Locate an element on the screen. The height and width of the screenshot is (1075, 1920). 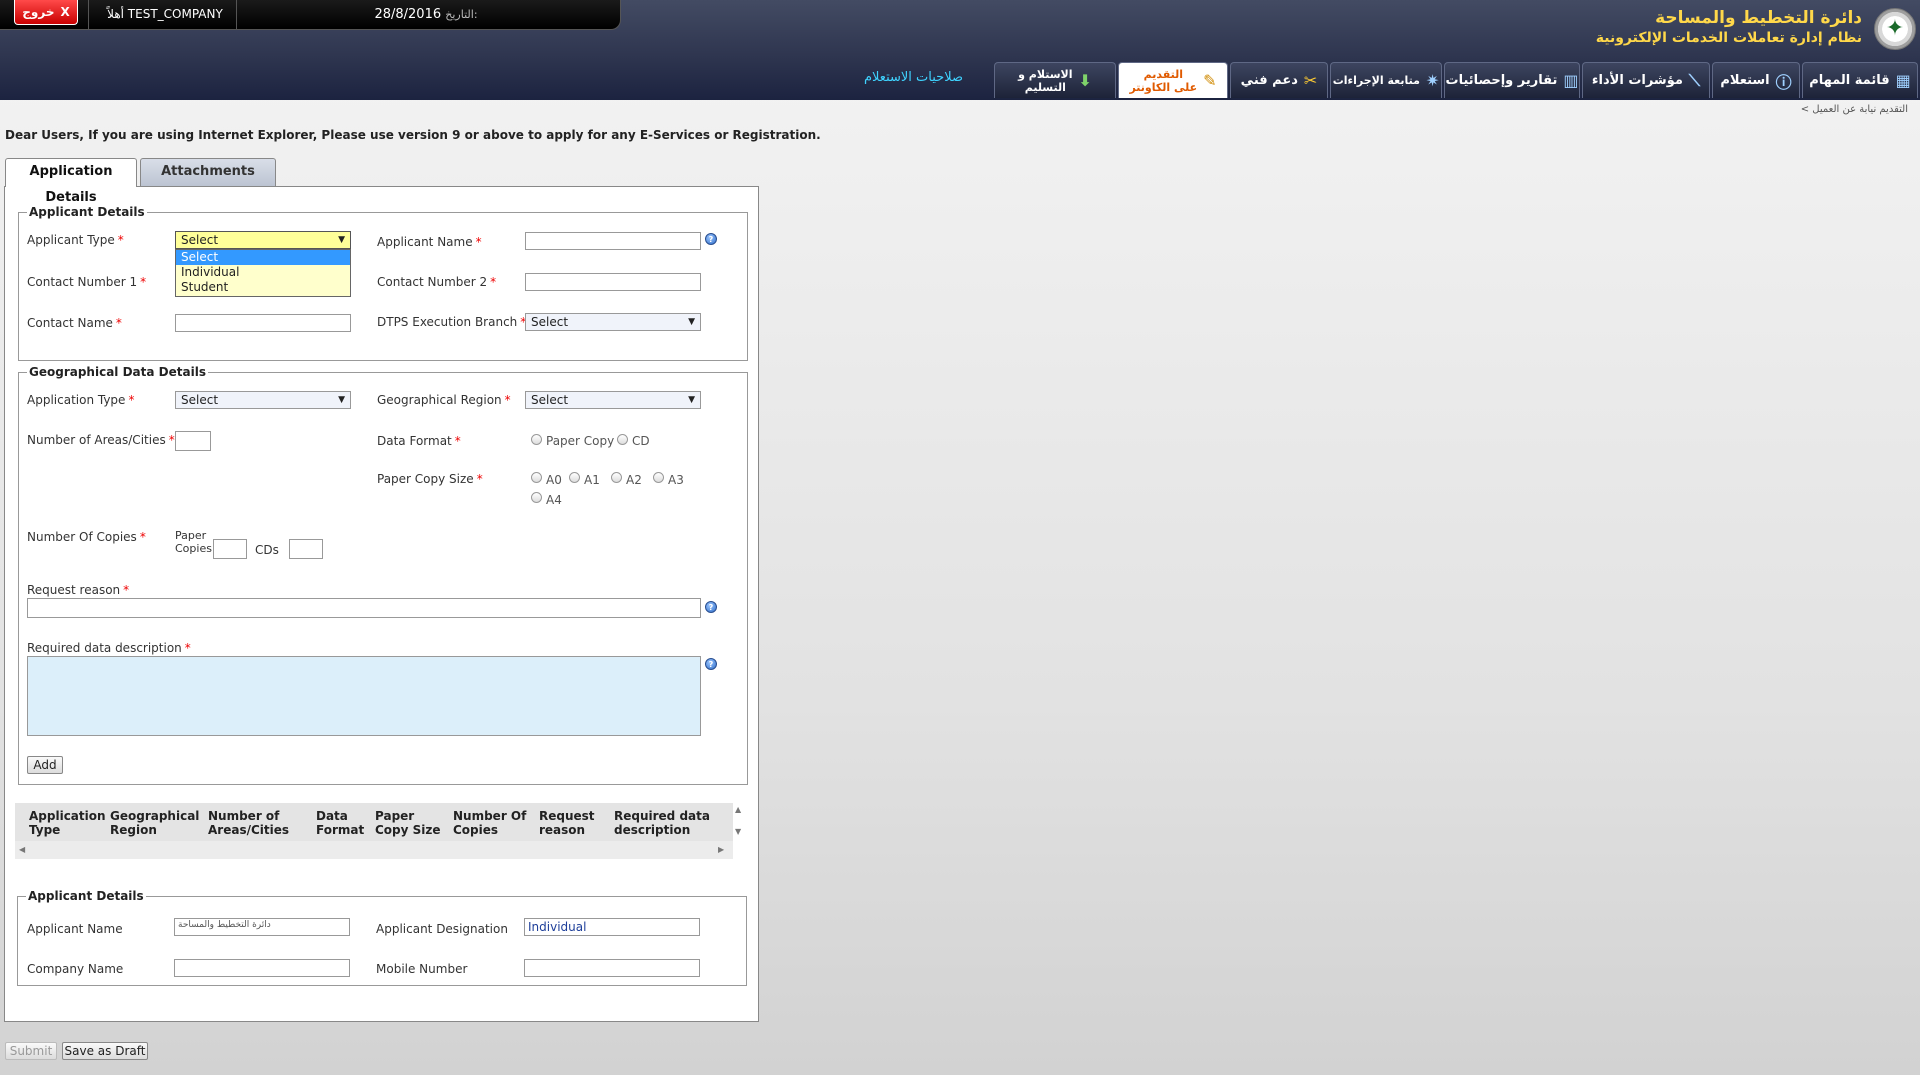
label-text: Copies is located at coordinates (193, 548).